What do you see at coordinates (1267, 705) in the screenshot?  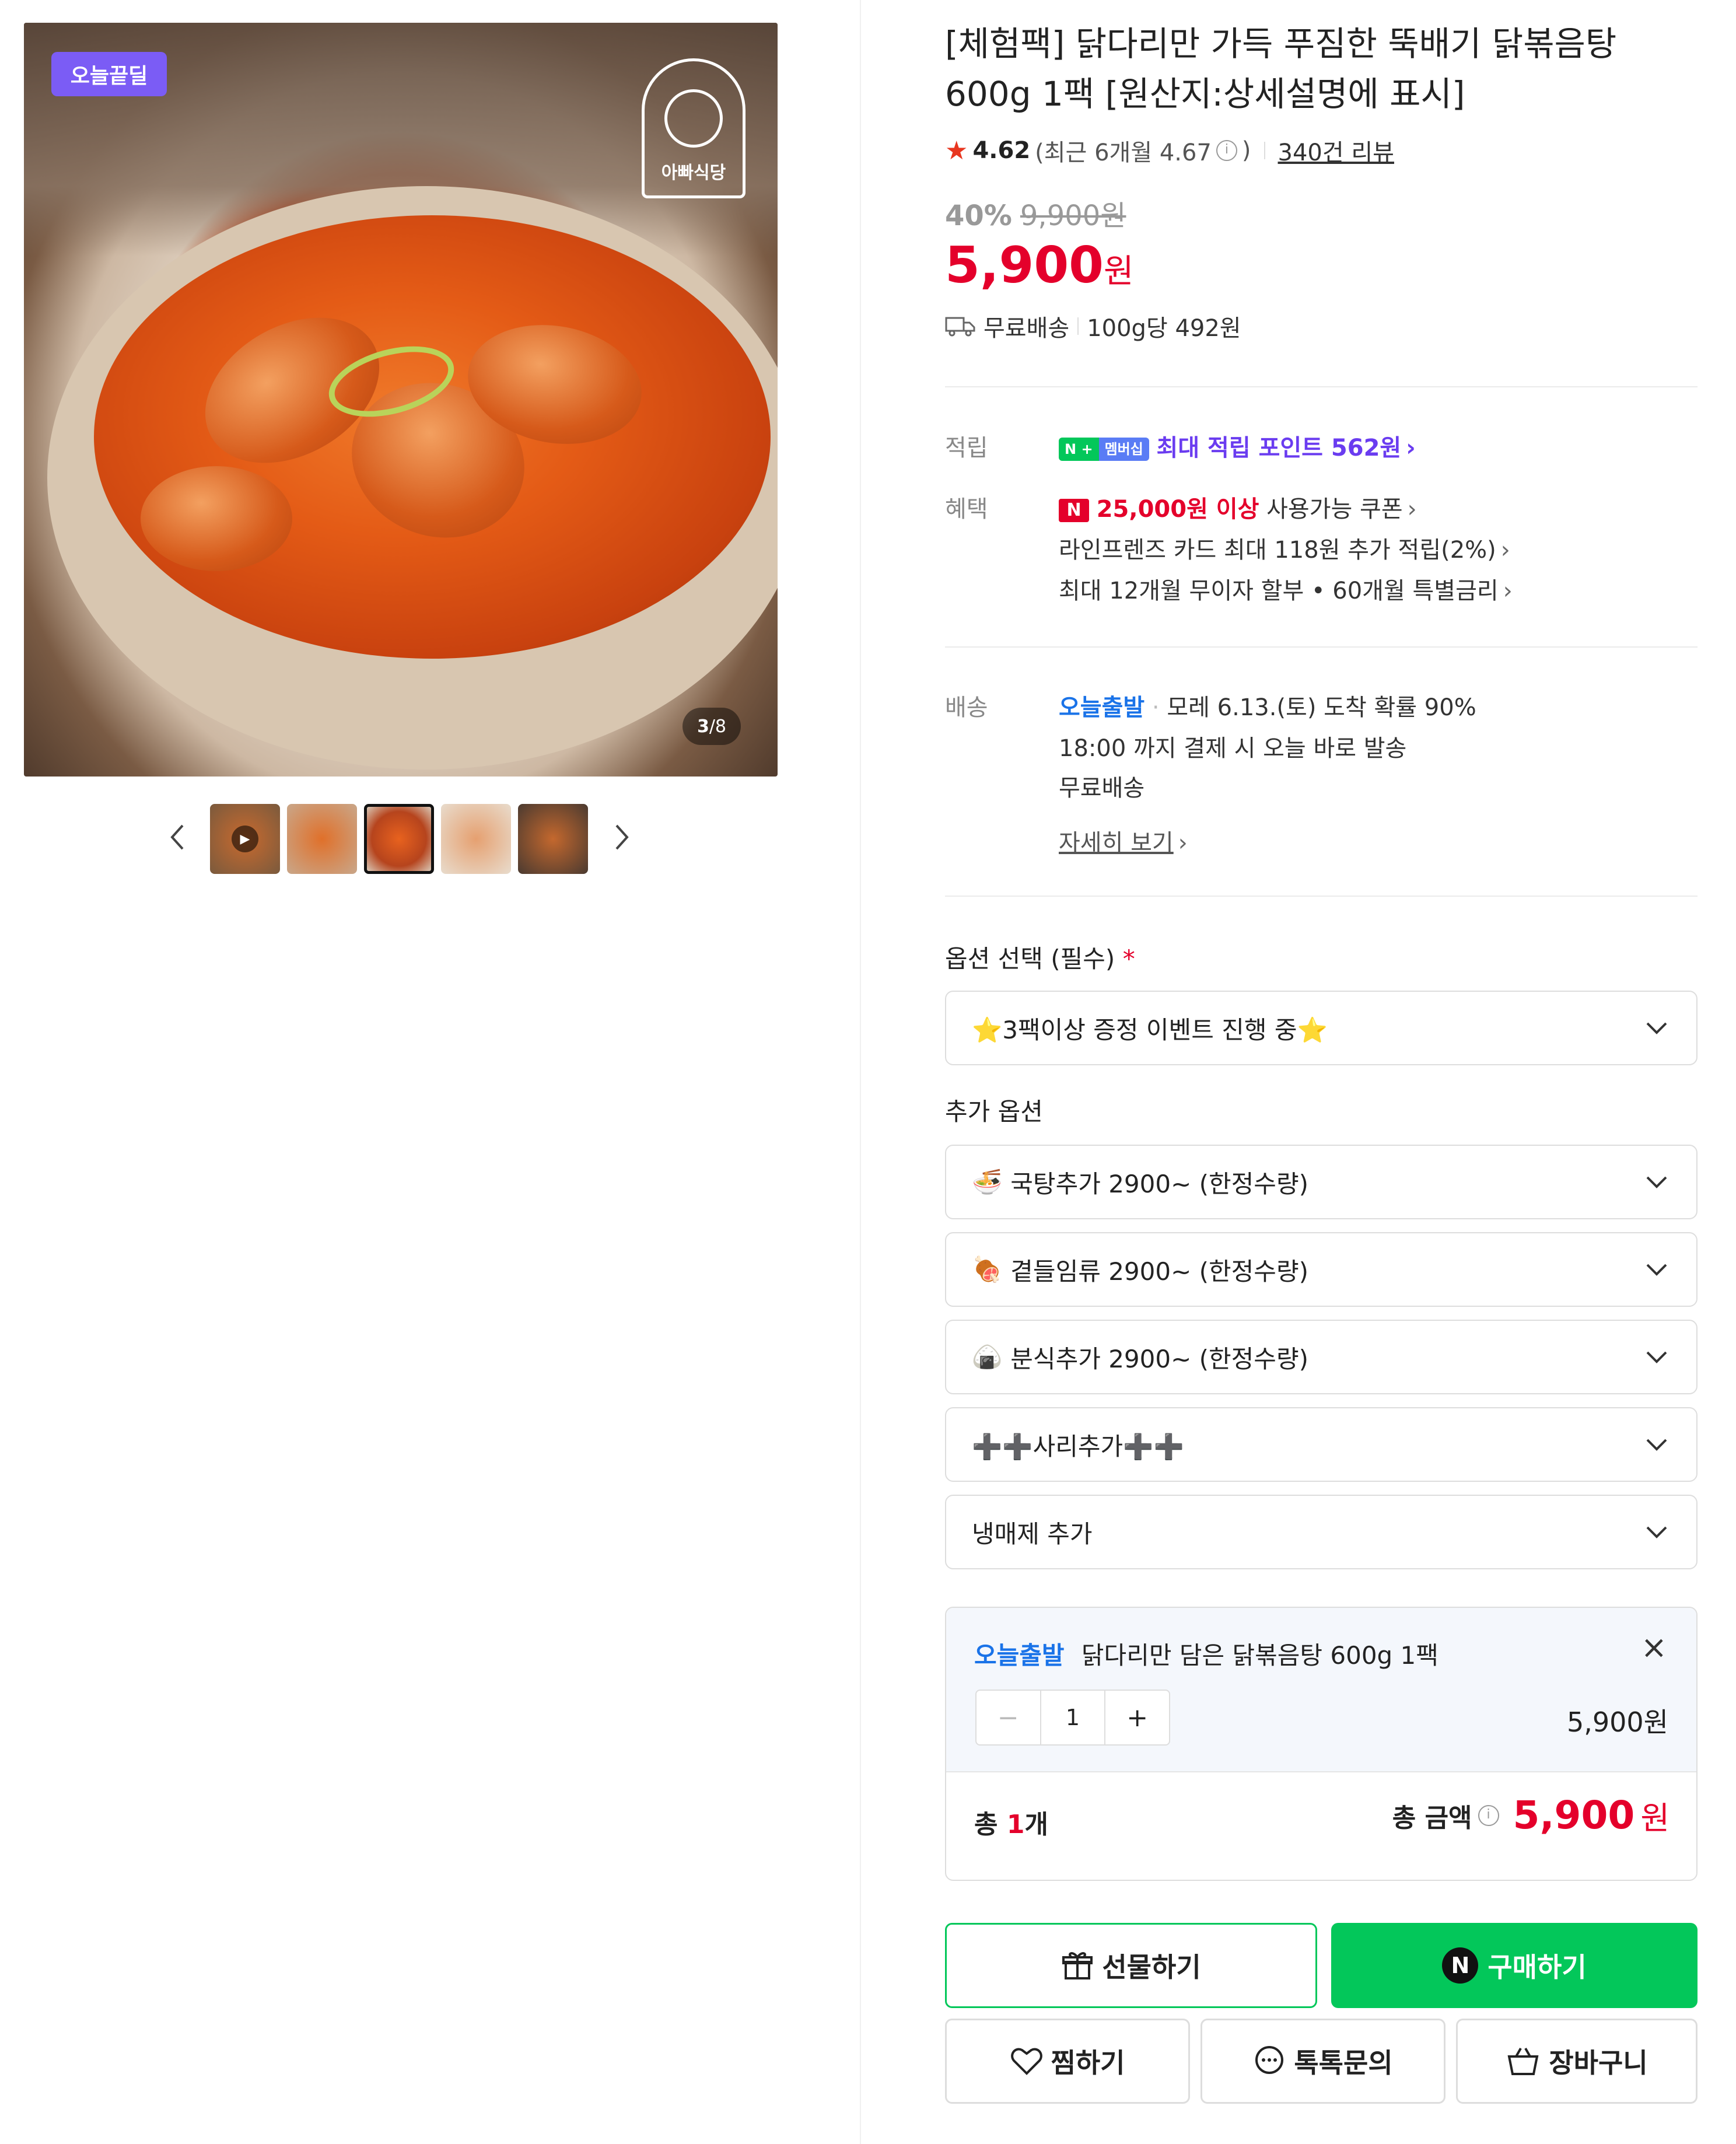 I see `delivery-eta-row: 오늘출발 · 모레 6.13.(토) 도착 확률 90%` at bounding box center [1267, 705].